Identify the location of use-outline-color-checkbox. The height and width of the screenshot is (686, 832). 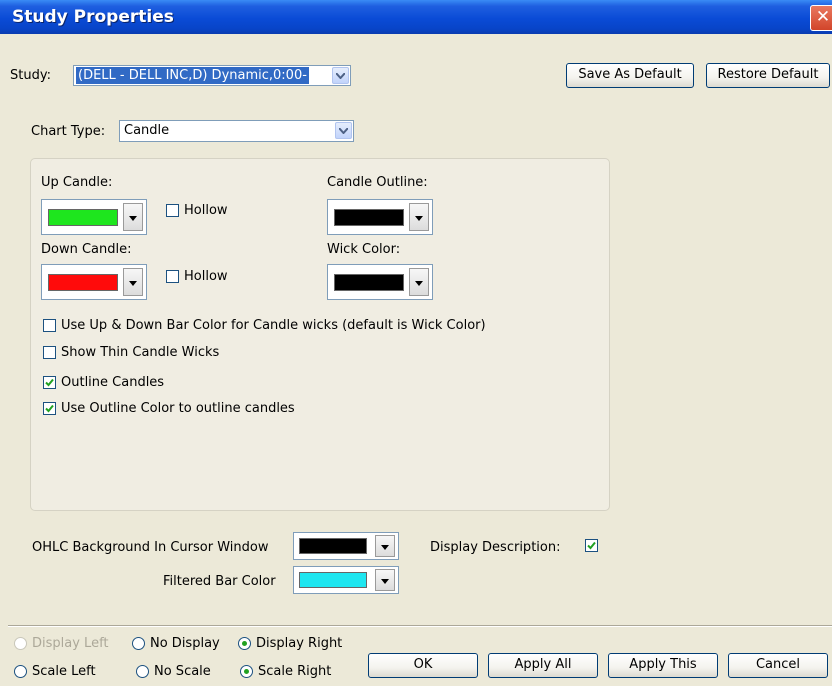
(49, 408).